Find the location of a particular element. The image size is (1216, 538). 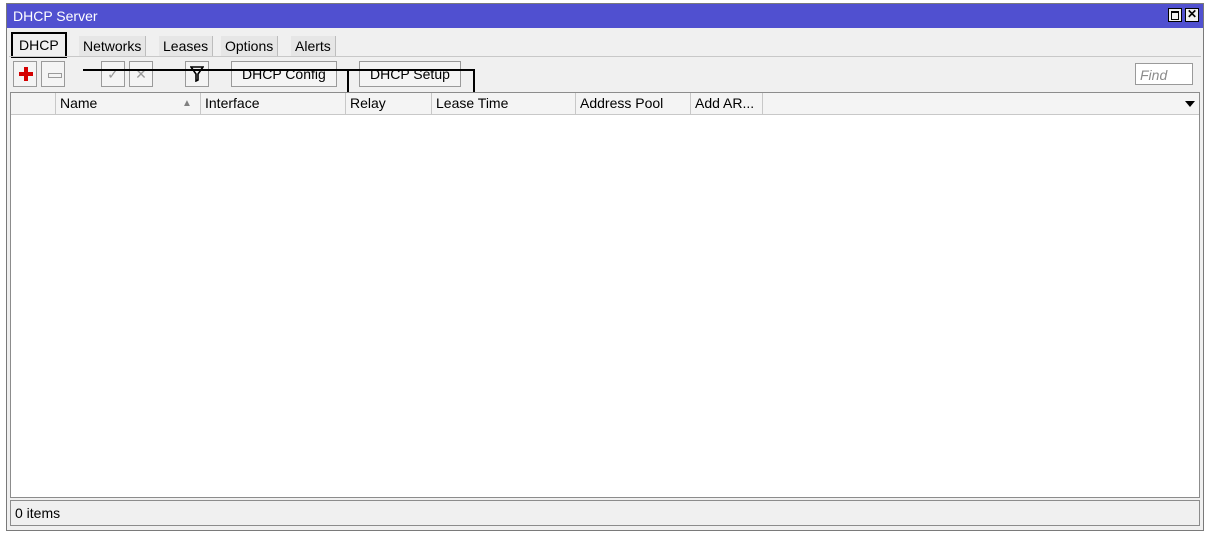

disable-button: ✕ is located at coordinates (141, 74).